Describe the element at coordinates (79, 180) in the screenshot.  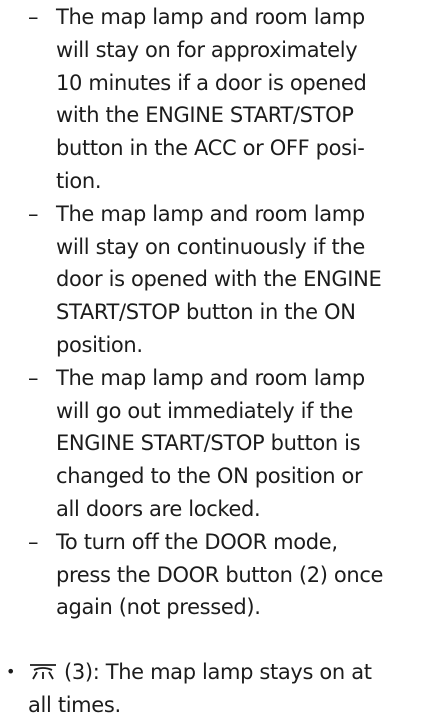
I see `note-line: tion.` at that location.